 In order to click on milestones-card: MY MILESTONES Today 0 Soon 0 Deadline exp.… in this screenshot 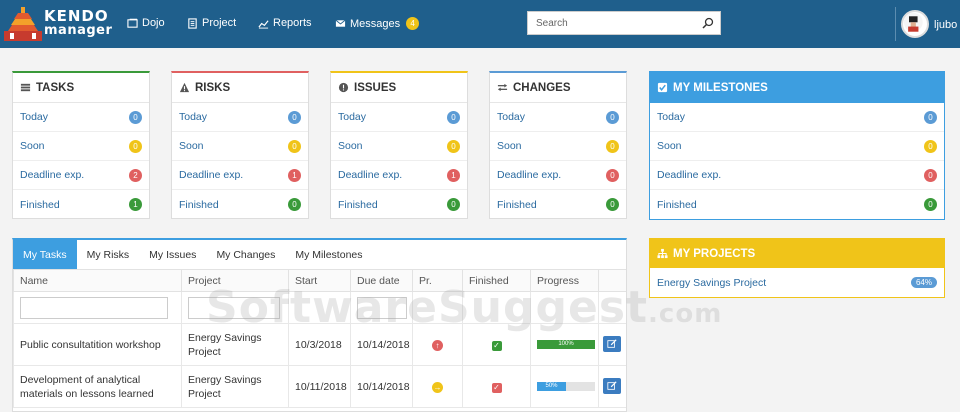, I will do `click(797, 145)`.